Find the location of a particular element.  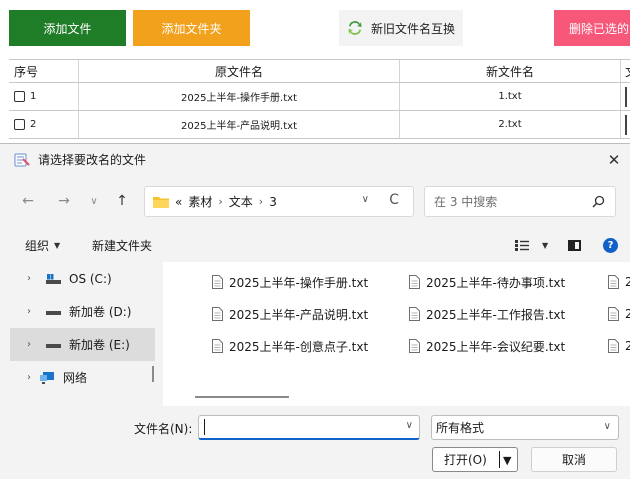

filename-input: ∨ is located at coordinates (309, 427).